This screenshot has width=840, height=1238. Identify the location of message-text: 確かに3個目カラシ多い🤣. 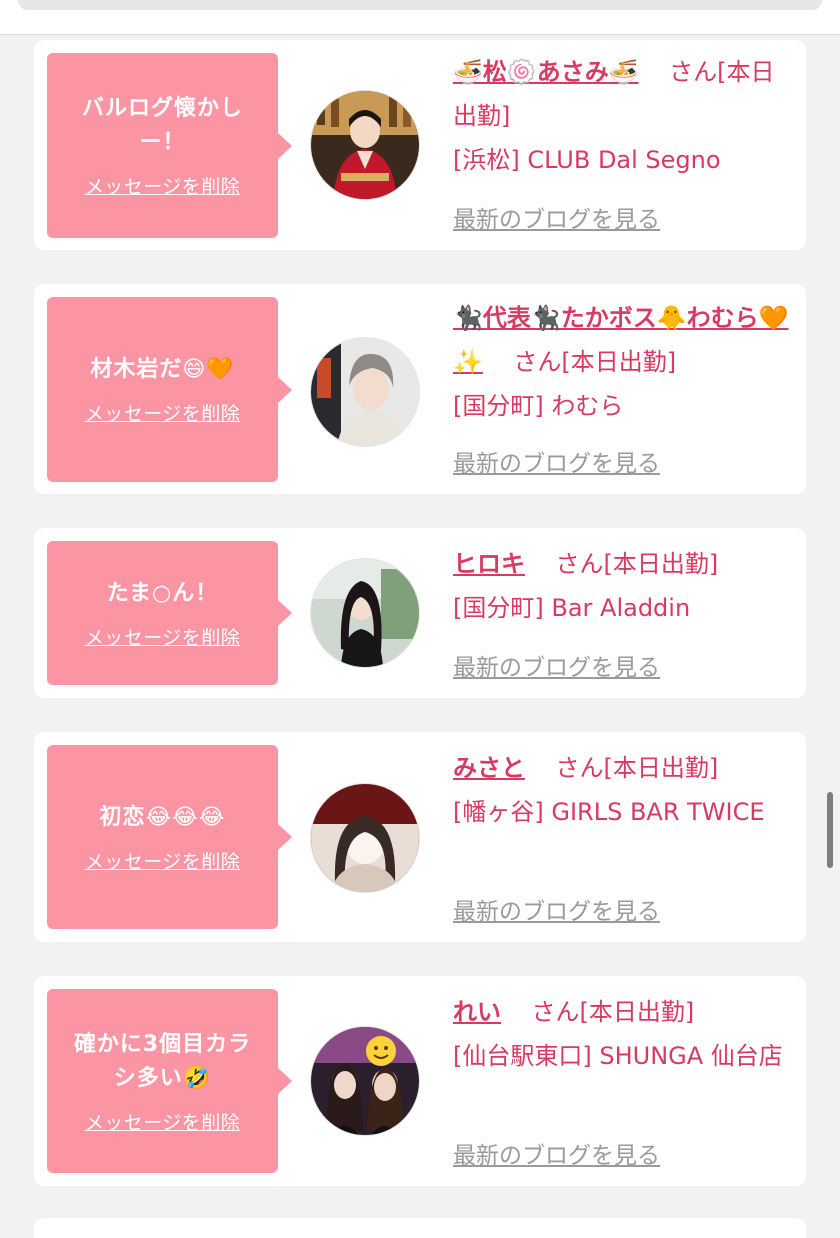
(162, 1061).